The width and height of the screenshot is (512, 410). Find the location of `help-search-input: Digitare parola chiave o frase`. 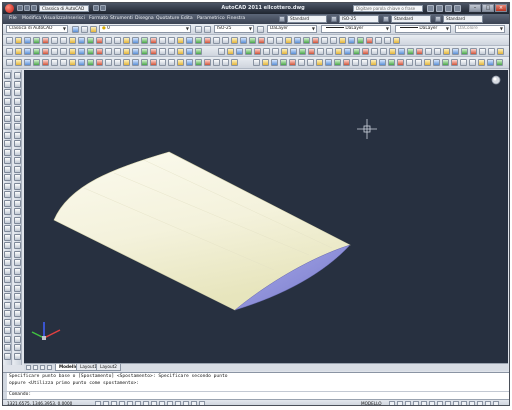

help-search-input: Digitare parola chiave o frase is located at coordinates (388, 8).